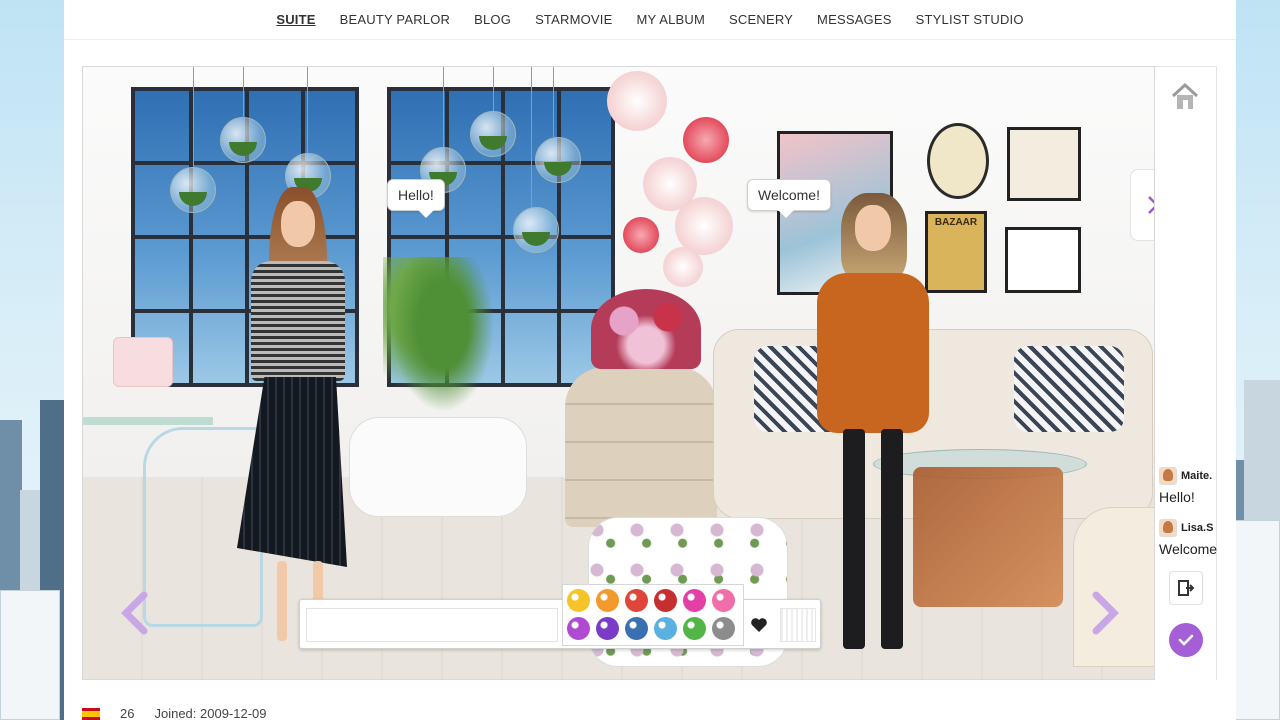 The image size is (1280, 720). Describe the element at coordinates (873, 428) in the screenshot. I see `avatar-right` at that location.